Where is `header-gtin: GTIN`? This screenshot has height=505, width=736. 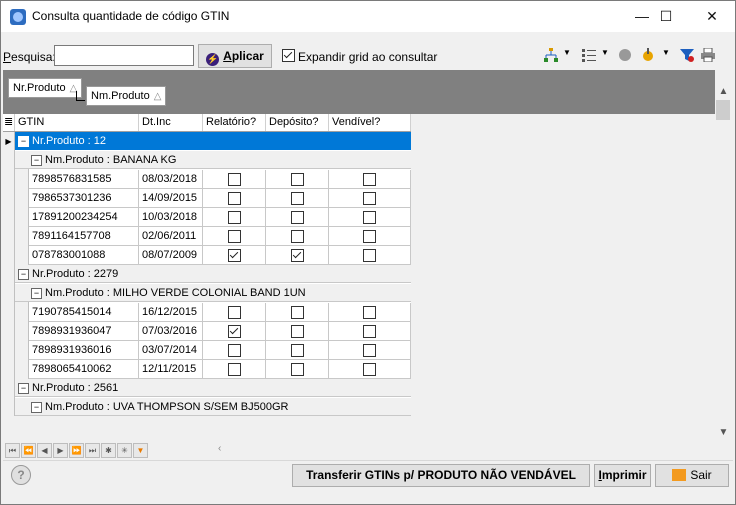 header-gtin: GTIN is located at coordinates (77, 122).